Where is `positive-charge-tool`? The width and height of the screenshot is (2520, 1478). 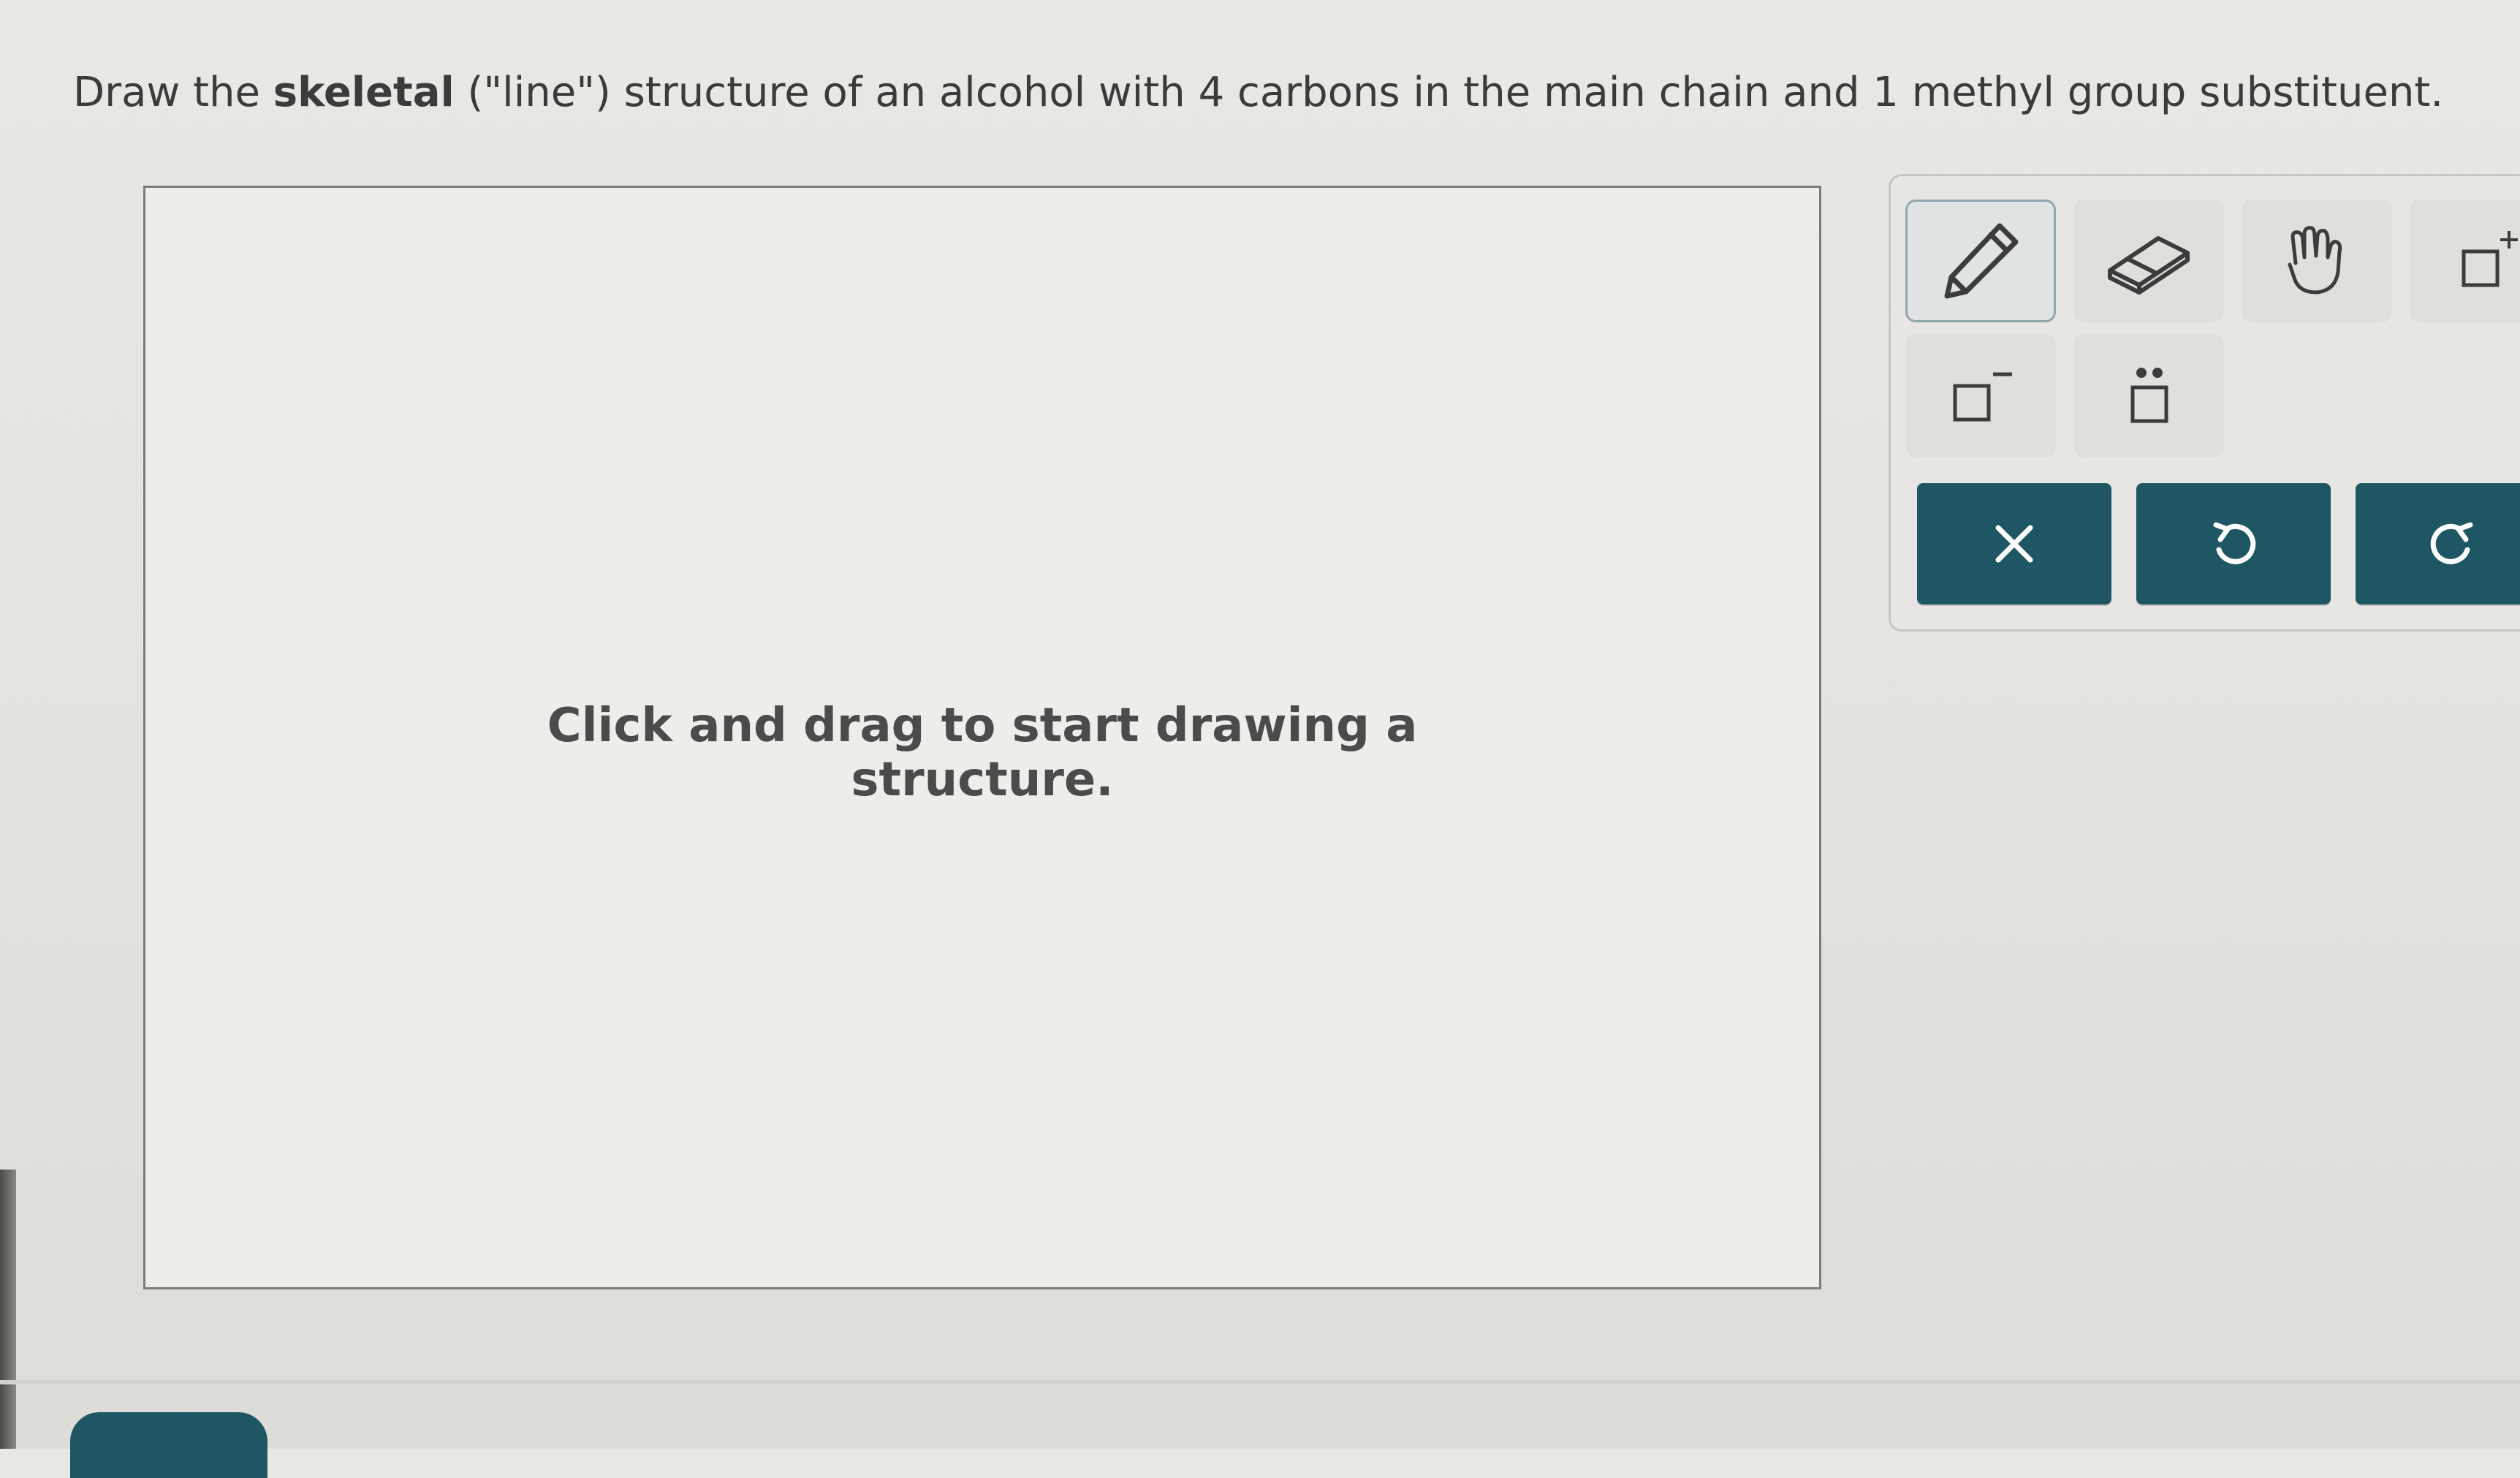 positive-charge-tool is located at coordinates (2465, 261).